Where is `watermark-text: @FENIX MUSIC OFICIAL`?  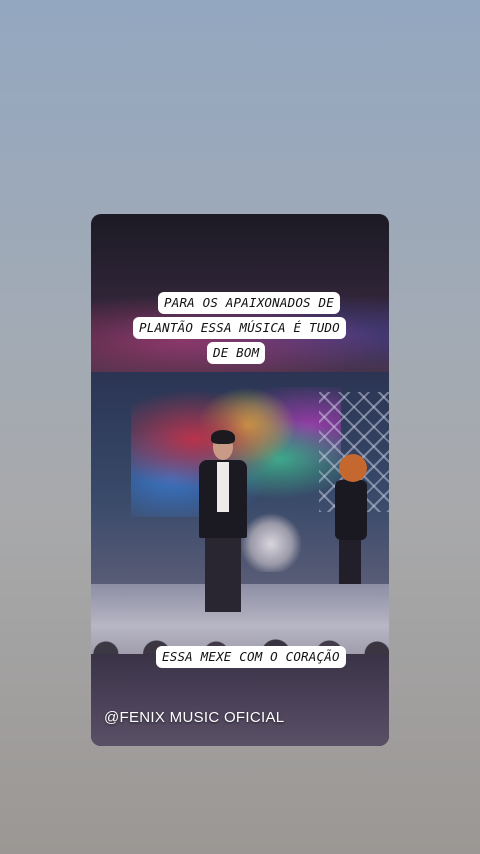
watermark-text: @FENIX MUSIC OFICIAL is located at coordinates (194, 717).